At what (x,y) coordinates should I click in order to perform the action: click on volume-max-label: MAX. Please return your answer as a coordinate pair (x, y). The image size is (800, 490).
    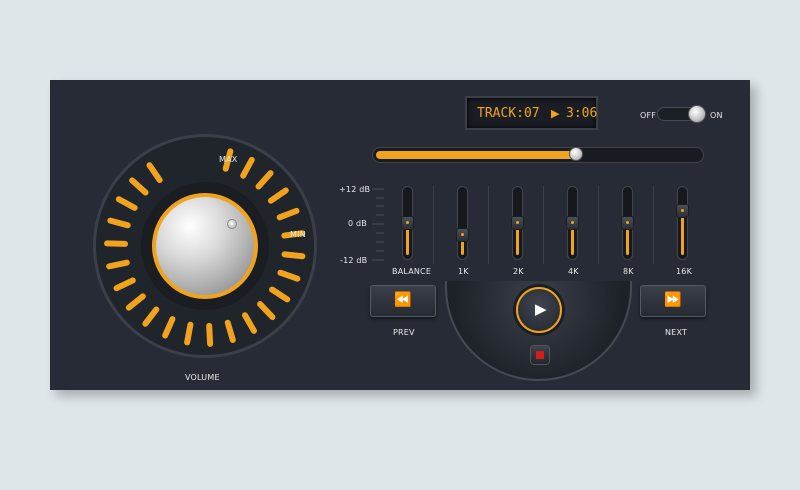
    Looking at the image, I should click on (228, 159).